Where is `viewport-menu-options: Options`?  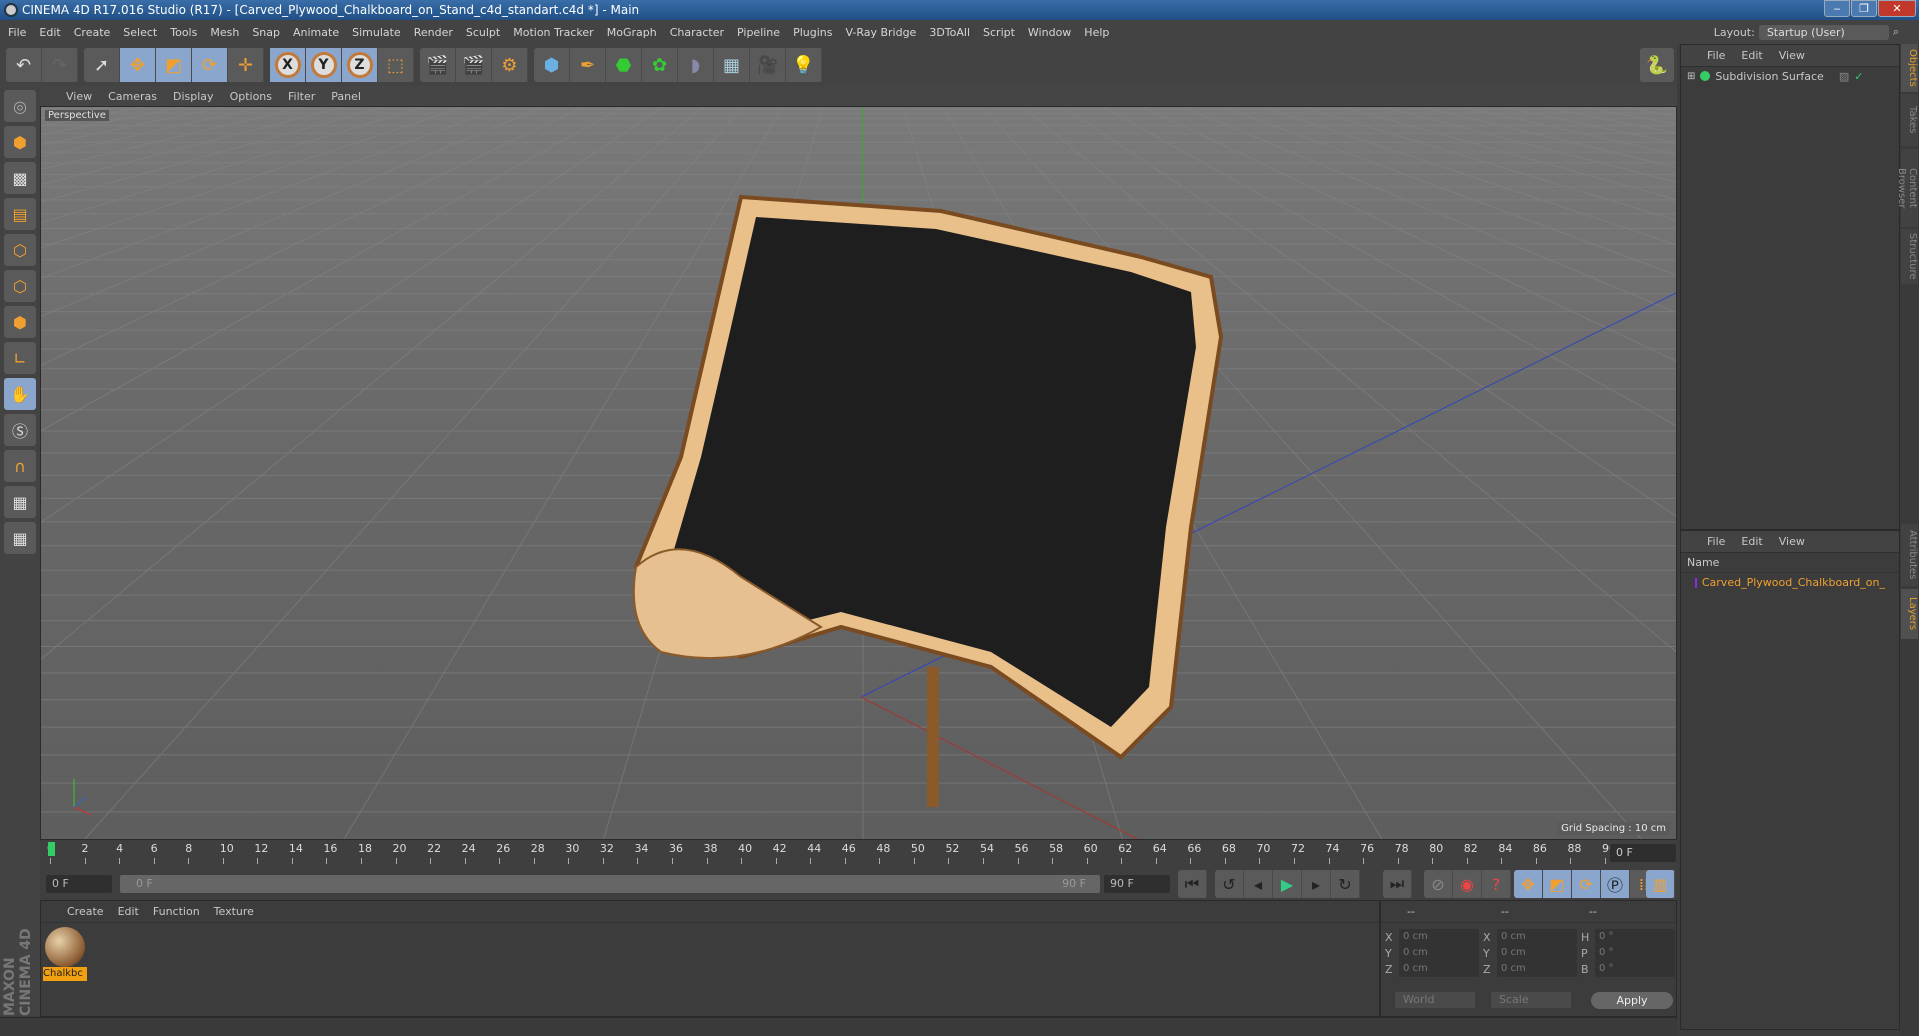 viewport-menu-options: Options is located at coordinates (251, 96).